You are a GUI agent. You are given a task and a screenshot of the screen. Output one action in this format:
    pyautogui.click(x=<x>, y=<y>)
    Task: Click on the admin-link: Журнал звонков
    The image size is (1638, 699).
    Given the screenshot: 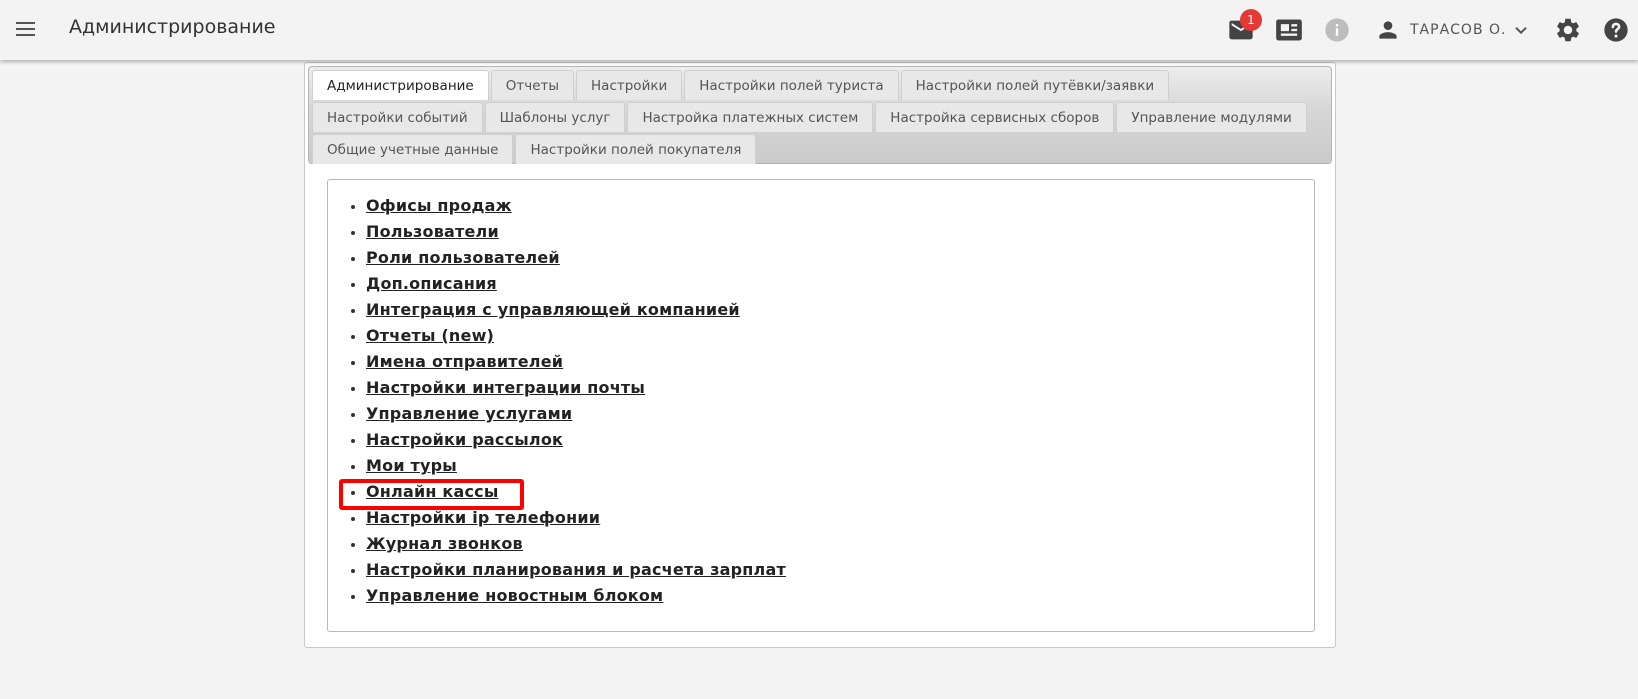 What is the action you would take?
    pyautogui.click(x=444, y=543)
    